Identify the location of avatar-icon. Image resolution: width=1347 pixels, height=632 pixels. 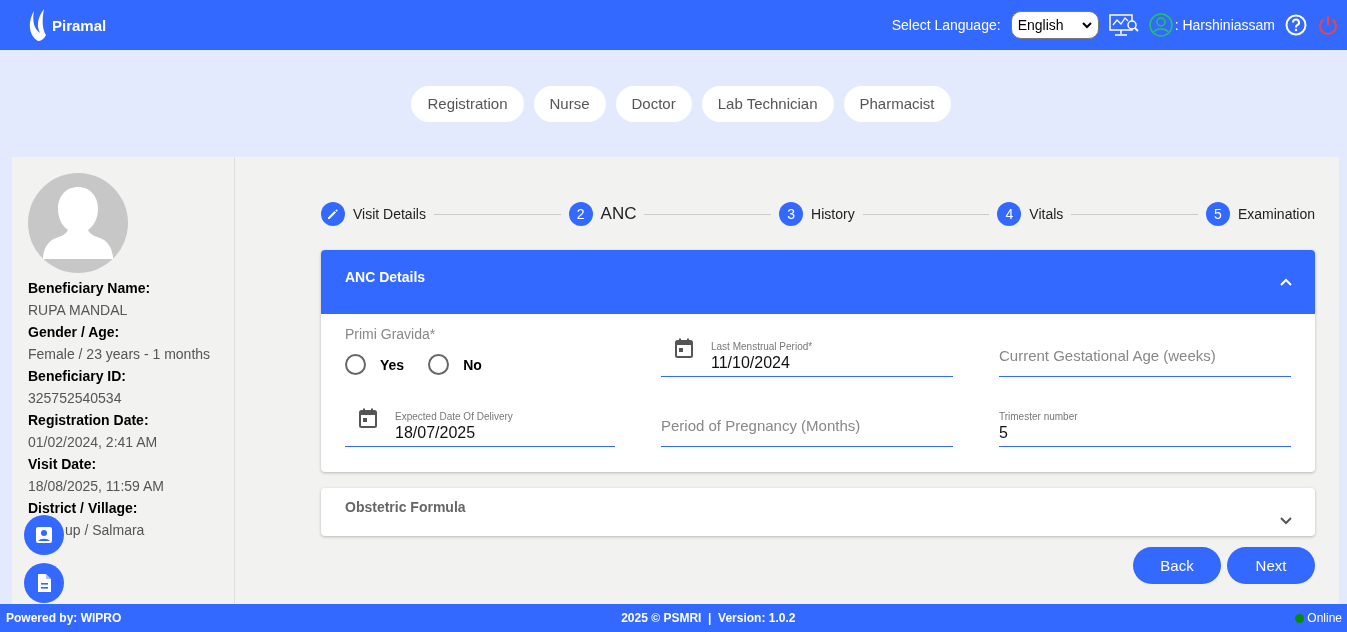
(78, 223).